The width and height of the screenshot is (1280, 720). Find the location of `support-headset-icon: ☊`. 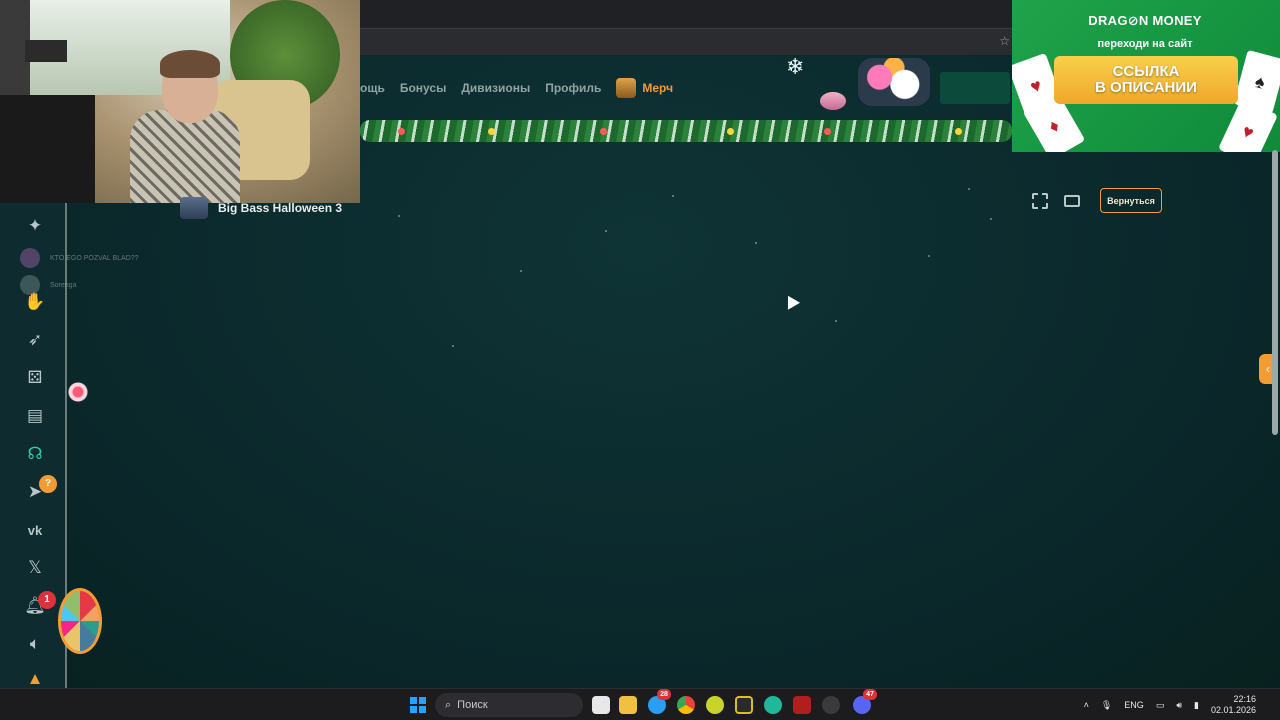

support-headset-icon: ☊ is located at coordinates (35, 454).